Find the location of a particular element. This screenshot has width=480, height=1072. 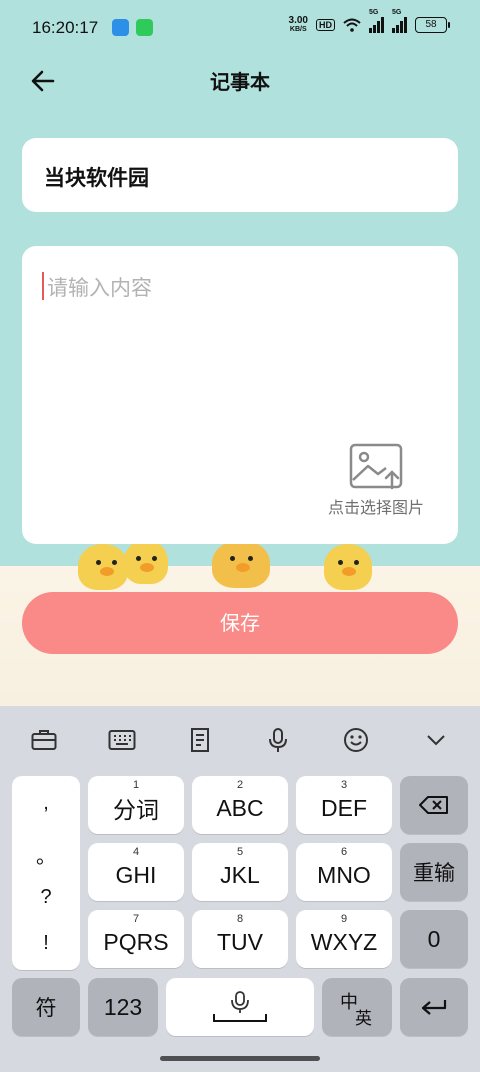

image-picker-button: 点击选择图片 is located at coordinates (376, 480).